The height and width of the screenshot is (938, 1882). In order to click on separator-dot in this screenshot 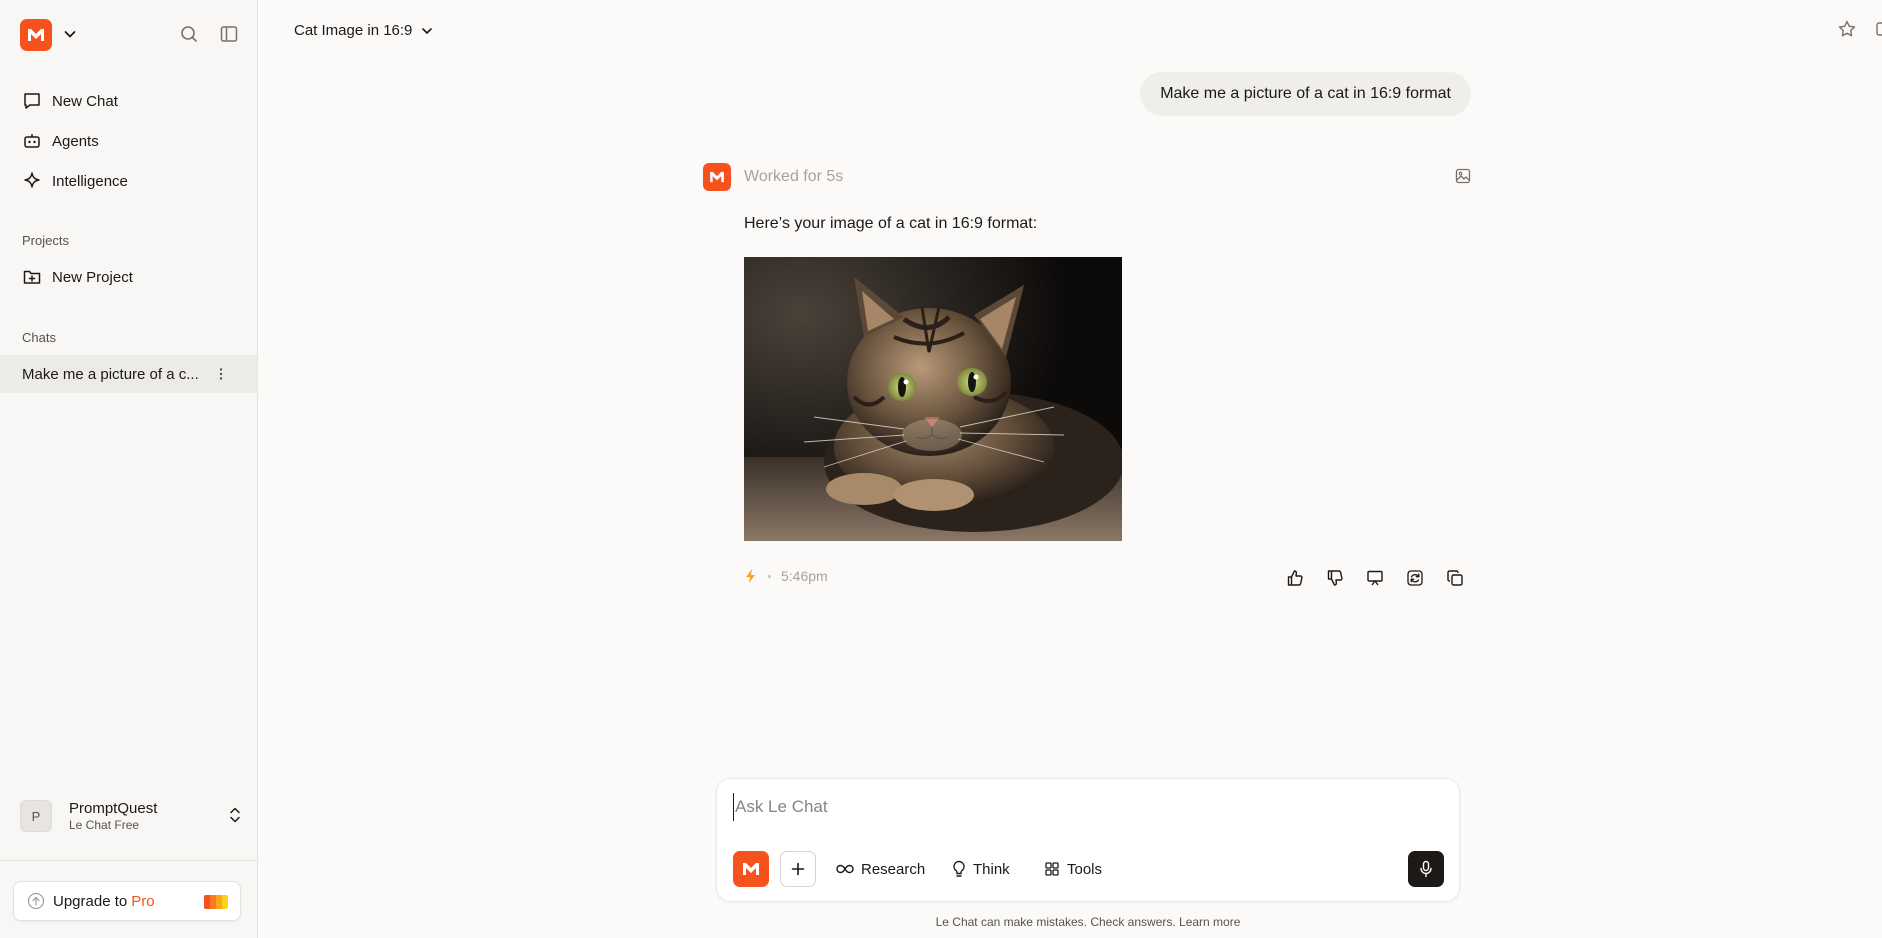, I will do `click(769, 576)`.